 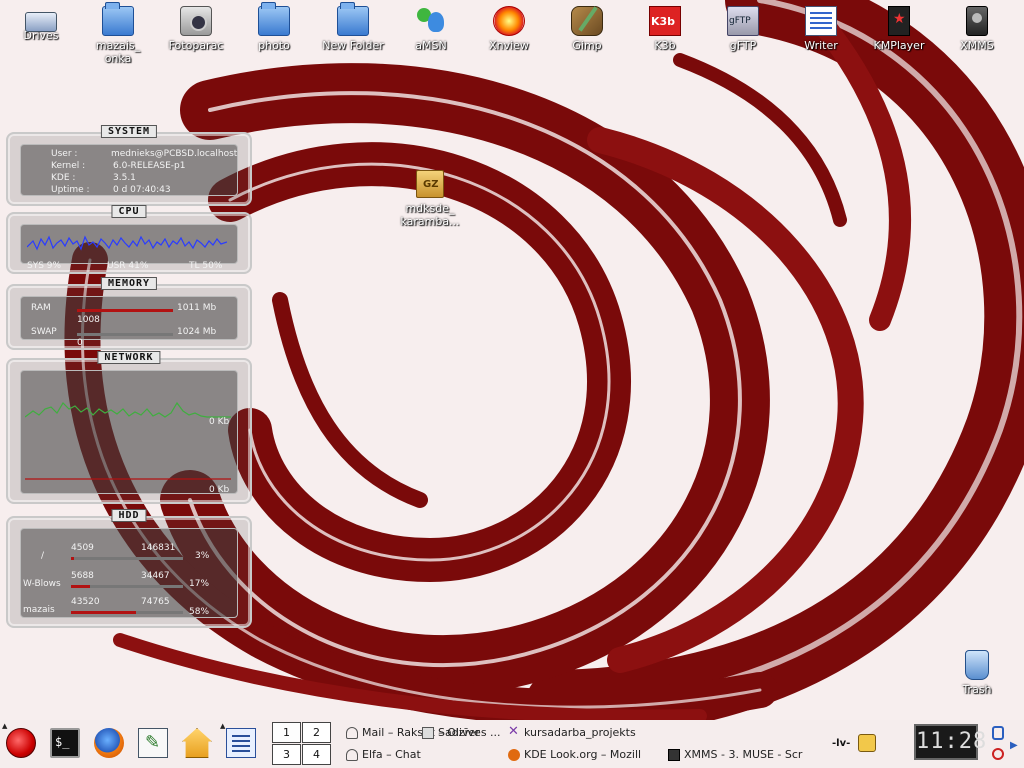 What do you see at coordinates (153, 743) in the screenshot?
I see `kate-icon` at bounding box center [153, 743].